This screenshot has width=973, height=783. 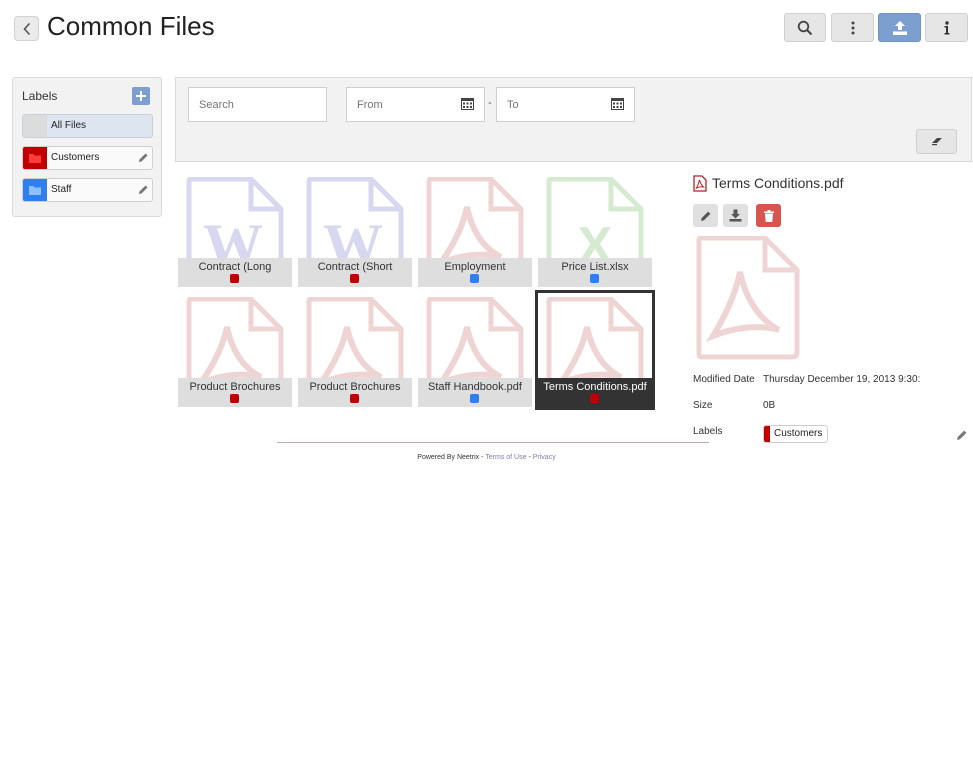 I want to click on detail-title: Terms Conditions.pdf, so click(x=778, y=183).